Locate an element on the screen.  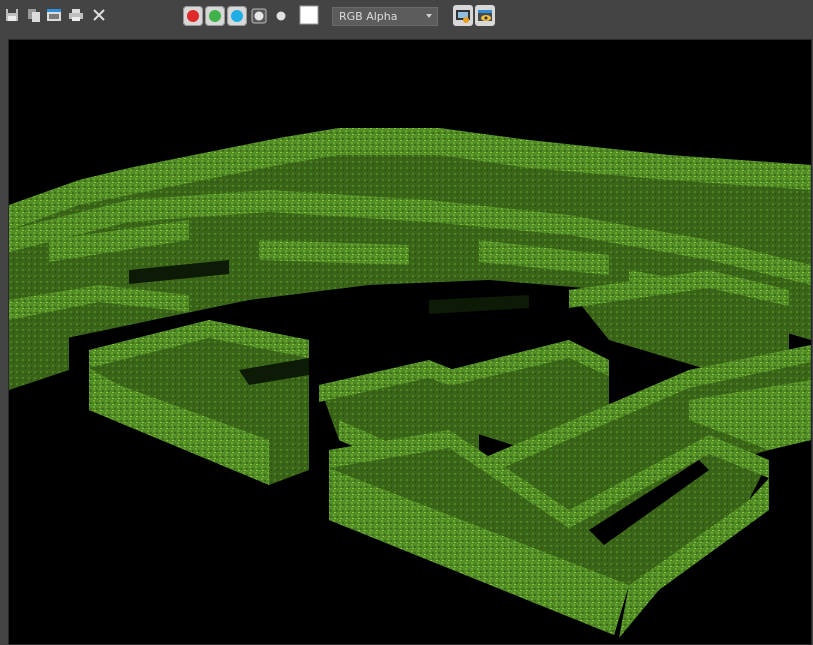
display-toggle-icon is located at coordinates (463, 16).